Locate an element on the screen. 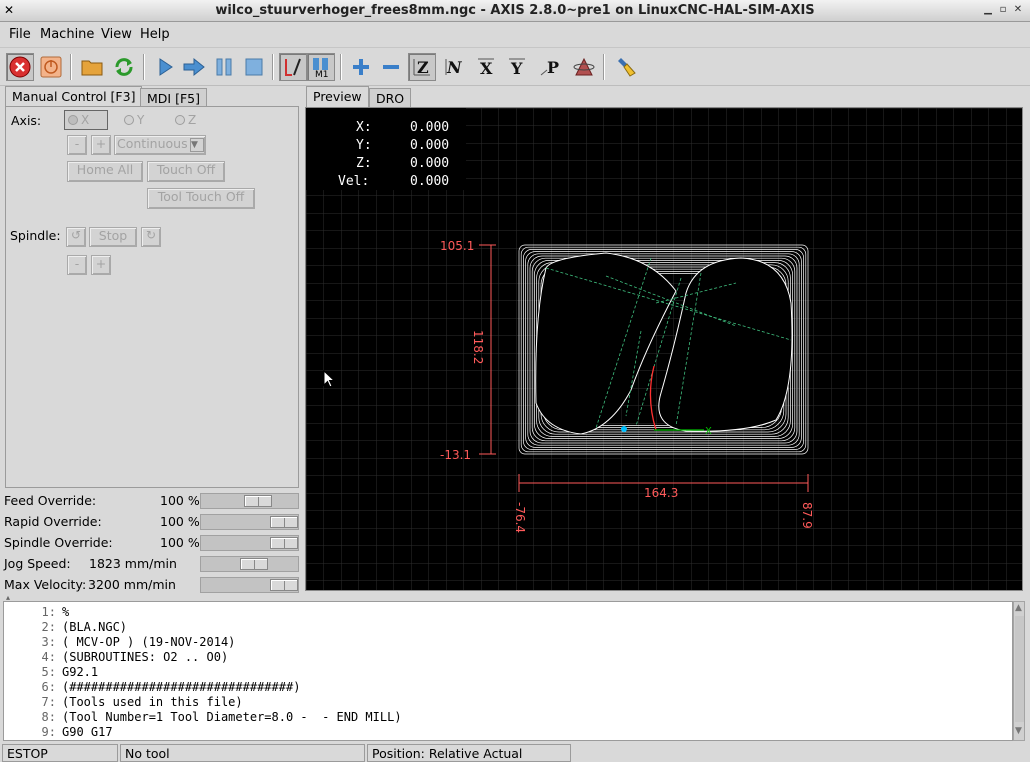  gcode-line: % is located at coordinates (65, 612).